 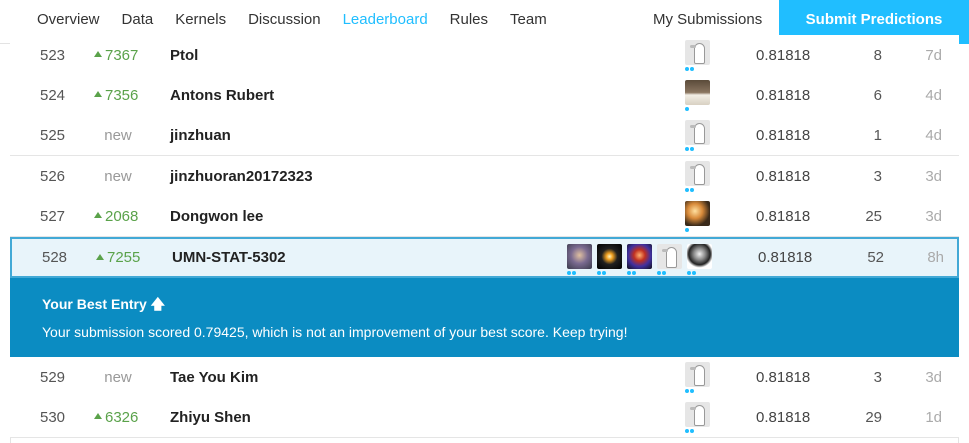 I want to click on rank-change-cell: new, so click(x=118, y=176).